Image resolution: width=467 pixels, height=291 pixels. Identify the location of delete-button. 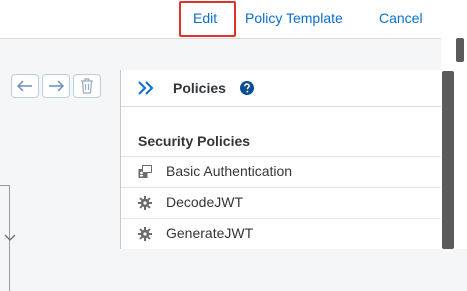
(87, 86).